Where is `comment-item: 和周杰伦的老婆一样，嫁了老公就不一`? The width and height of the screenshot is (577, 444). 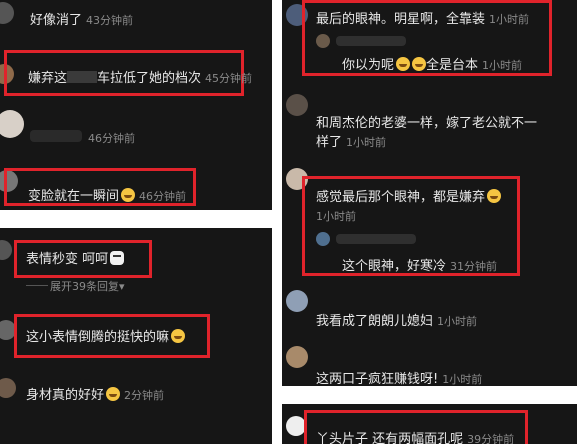 comment-item: 和周杰伦的老婆一样，嫁了老公就不一 is located at coordinates (426, 121).